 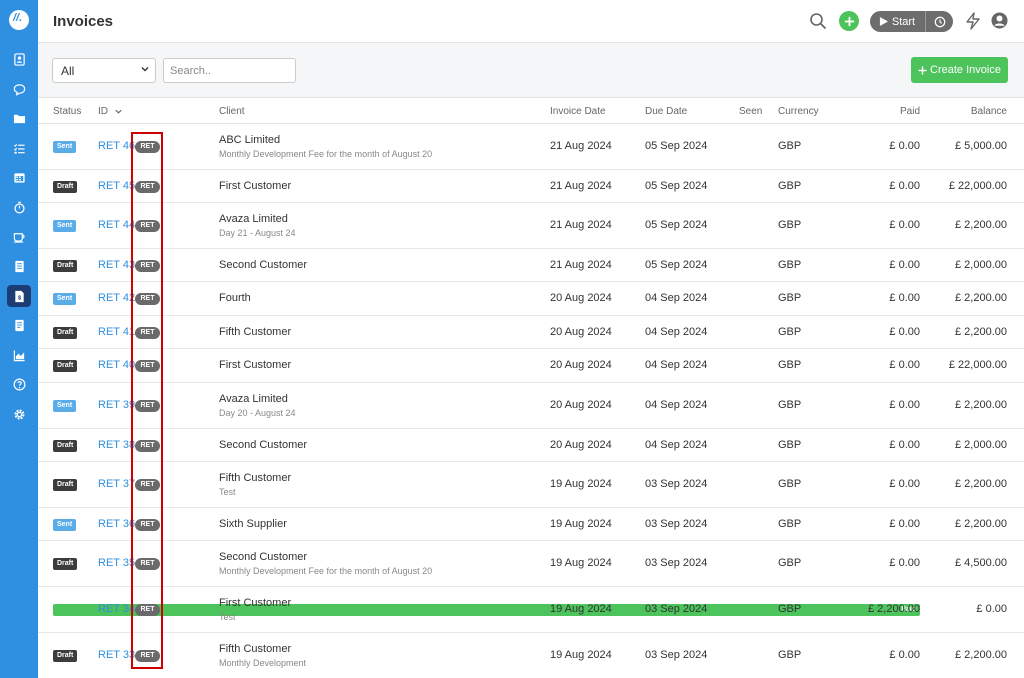 I want to click on invoice-description: Day 21 - August 24, so click(x=257, y=233).